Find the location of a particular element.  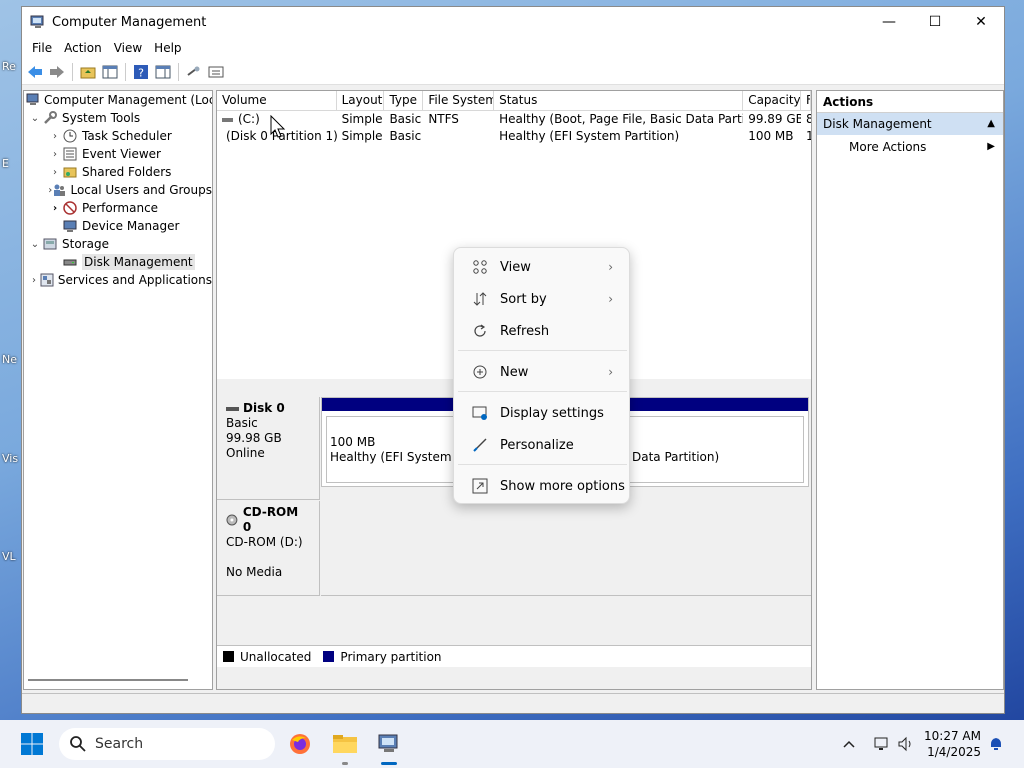

desktop-label-recycle: Re is located at coordinates (9, 66).